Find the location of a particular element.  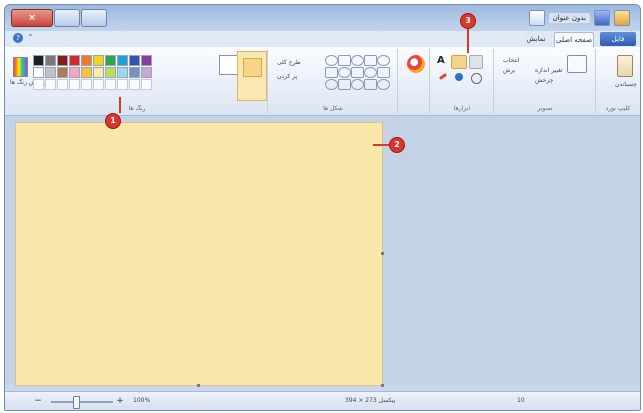

tools-group: A ابزارها is located at coordinates (462, 81).